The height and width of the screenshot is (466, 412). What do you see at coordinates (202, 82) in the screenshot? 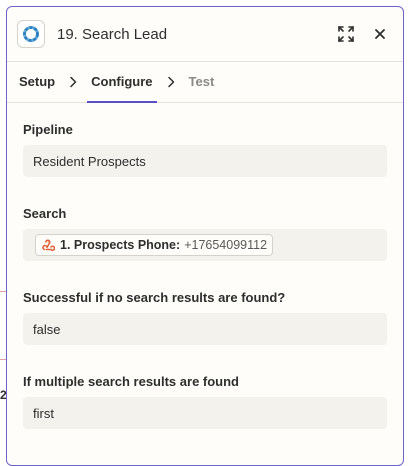
I see `tab-test: Test` at bounding box center [202, 82].